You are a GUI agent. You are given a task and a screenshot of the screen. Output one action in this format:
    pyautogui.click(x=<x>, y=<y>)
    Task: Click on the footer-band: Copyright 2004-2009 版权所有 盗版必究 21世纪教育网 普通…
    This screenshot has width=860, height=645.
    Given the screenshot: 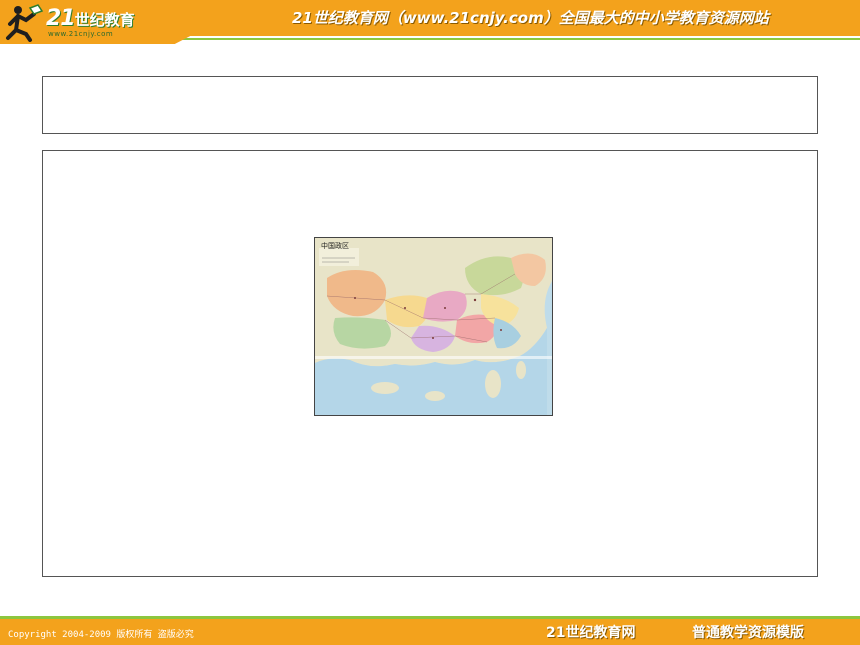 What is the action you would take?
    pyautogui.click(x=430, y=632)
    